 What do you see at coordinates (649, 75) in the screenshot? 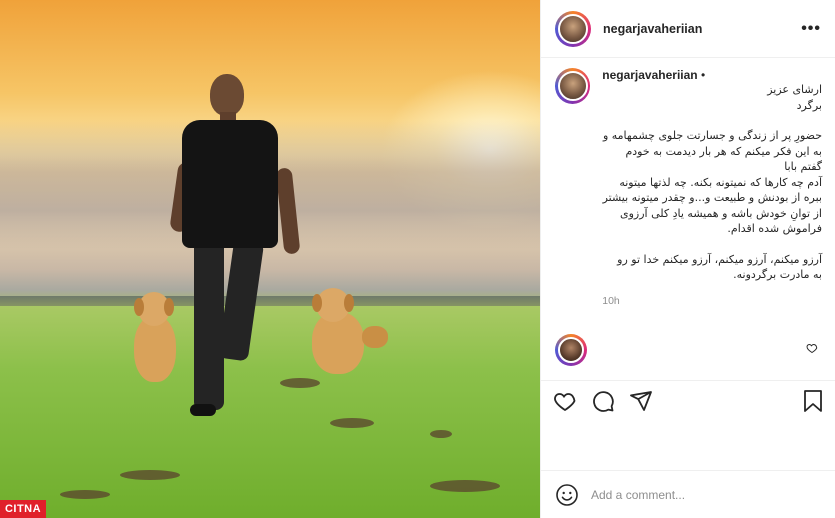
I see `caption-username: negarjavaheriian` at bounding box center [649, 75].